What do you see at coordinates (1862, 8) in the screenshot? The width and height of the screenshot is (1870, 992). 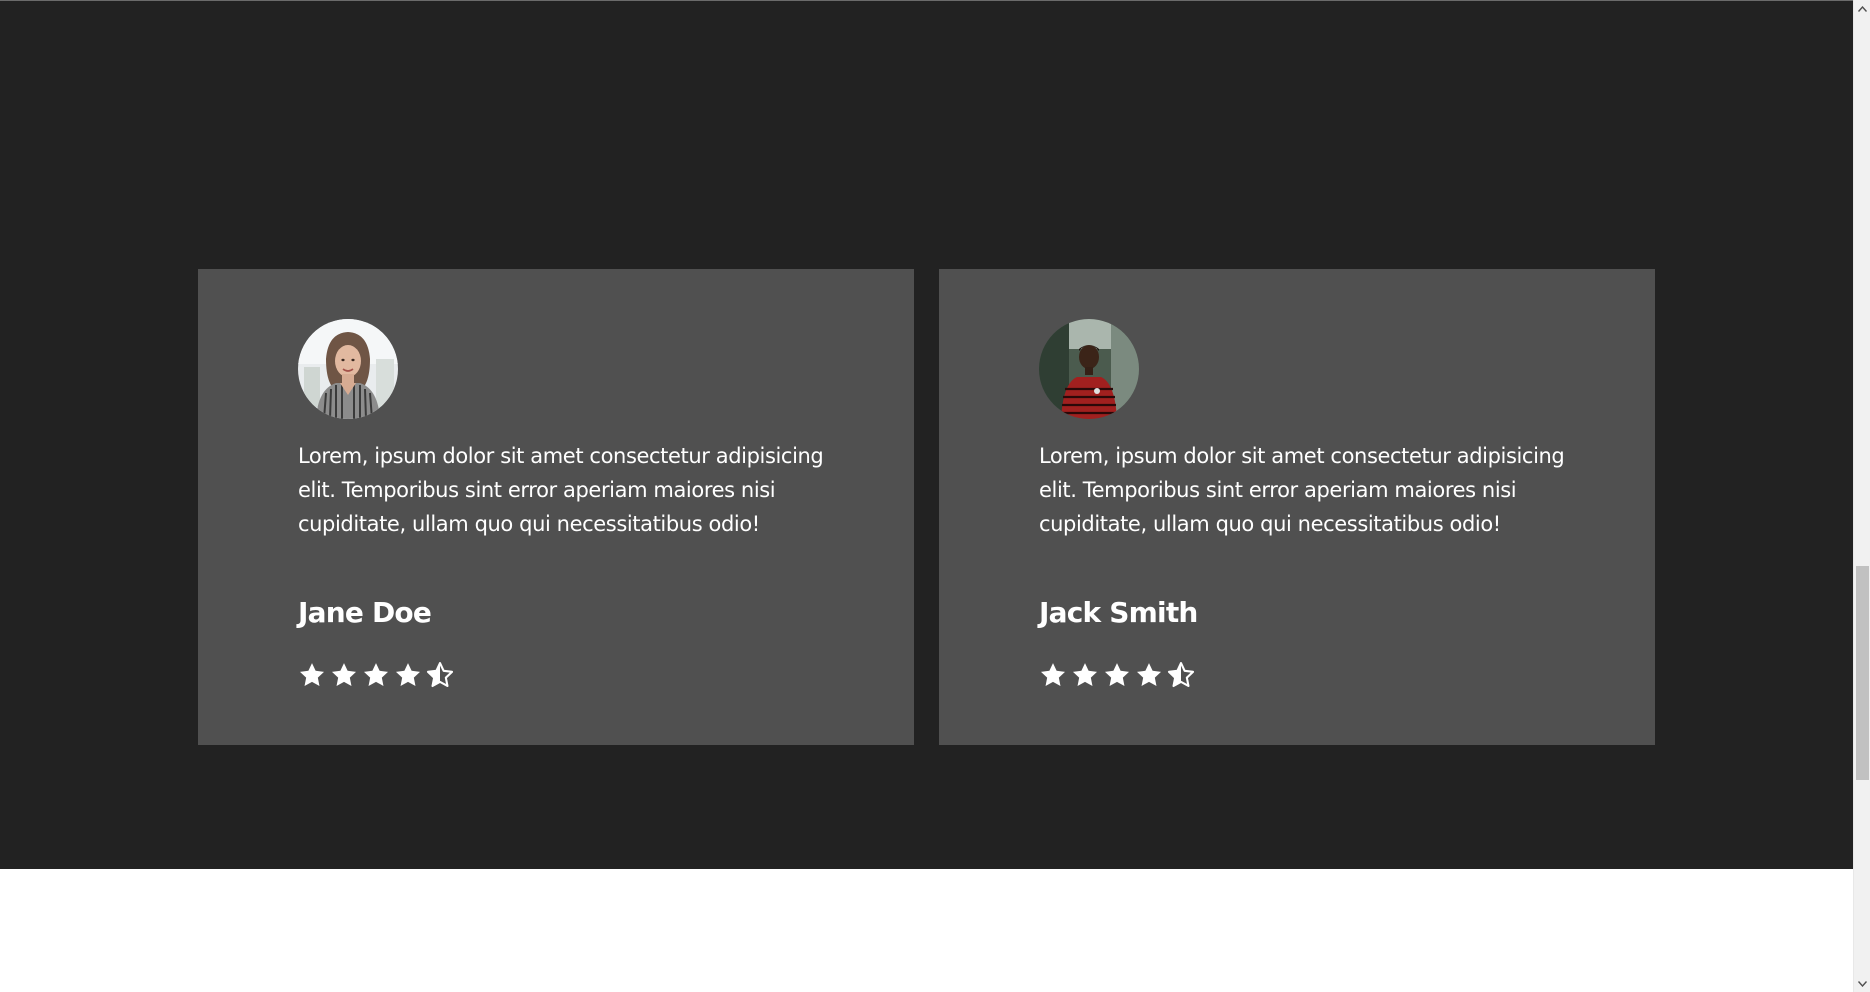 I see `chevron-up-icon` at bounding box center [1862, 8].